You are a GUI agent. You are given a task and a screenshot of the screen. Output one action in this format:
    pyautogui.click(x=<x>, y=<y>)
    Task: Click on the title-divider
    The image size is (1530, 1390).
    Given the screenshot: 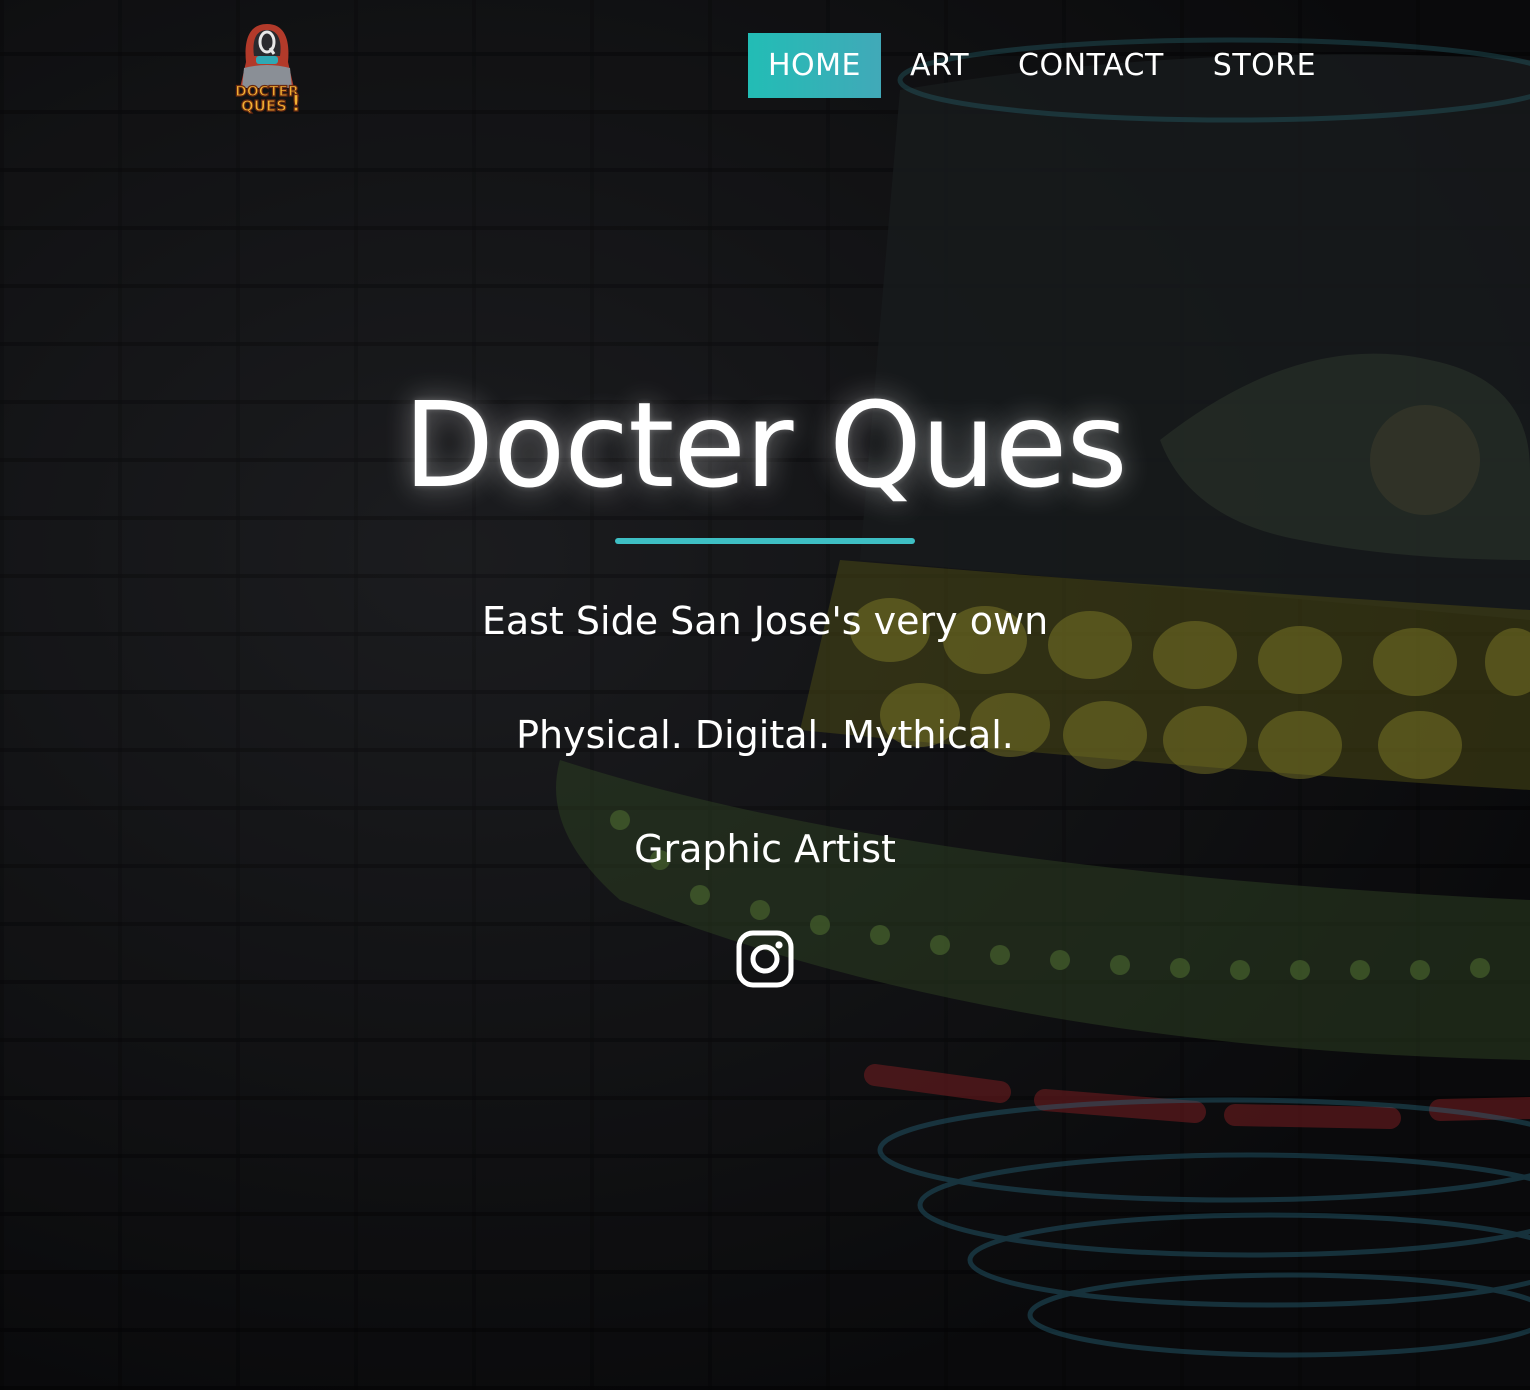 What is the action you would take?
    pyautogui.click(x=765, y=541)
    